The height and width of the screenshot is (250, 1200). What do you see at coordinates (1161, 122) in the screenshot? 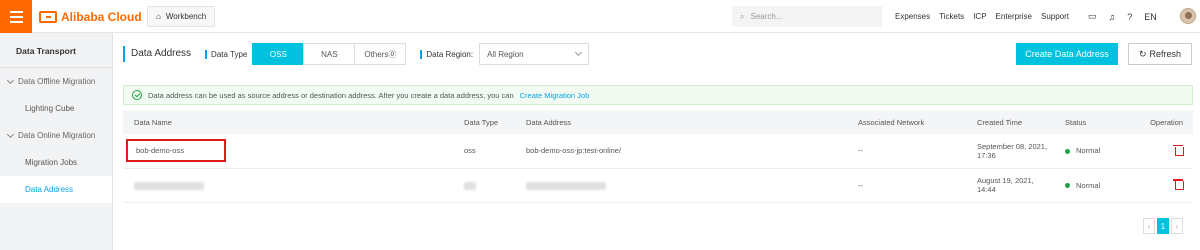
I see `column-operation: Operation` at bounding box center [1161, 122].